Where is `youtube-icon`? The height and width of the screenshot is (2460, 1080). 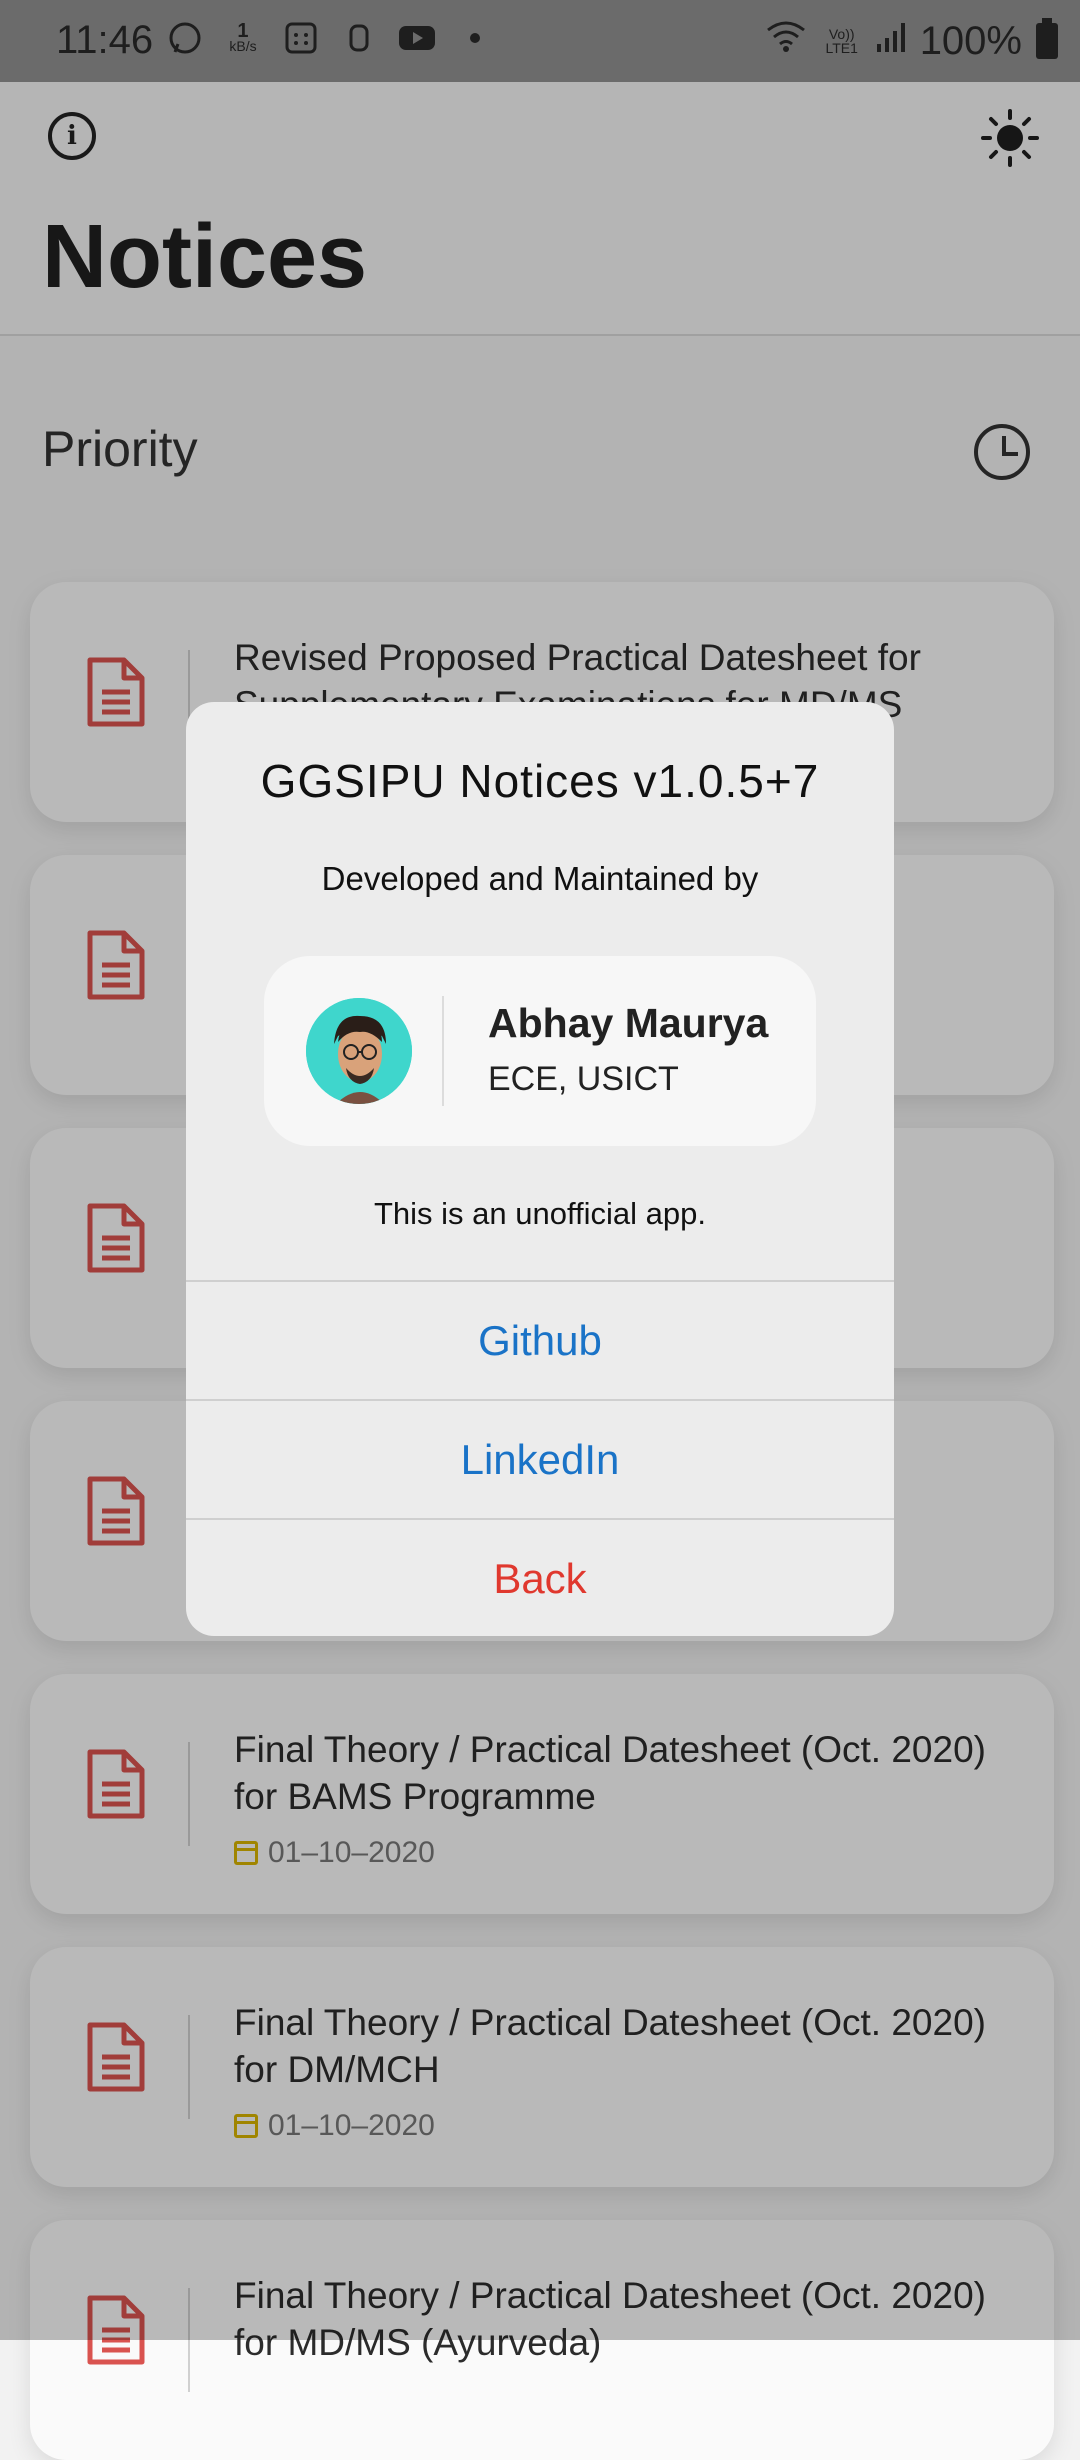
youtube-icon is located at coordinates (417, 38).